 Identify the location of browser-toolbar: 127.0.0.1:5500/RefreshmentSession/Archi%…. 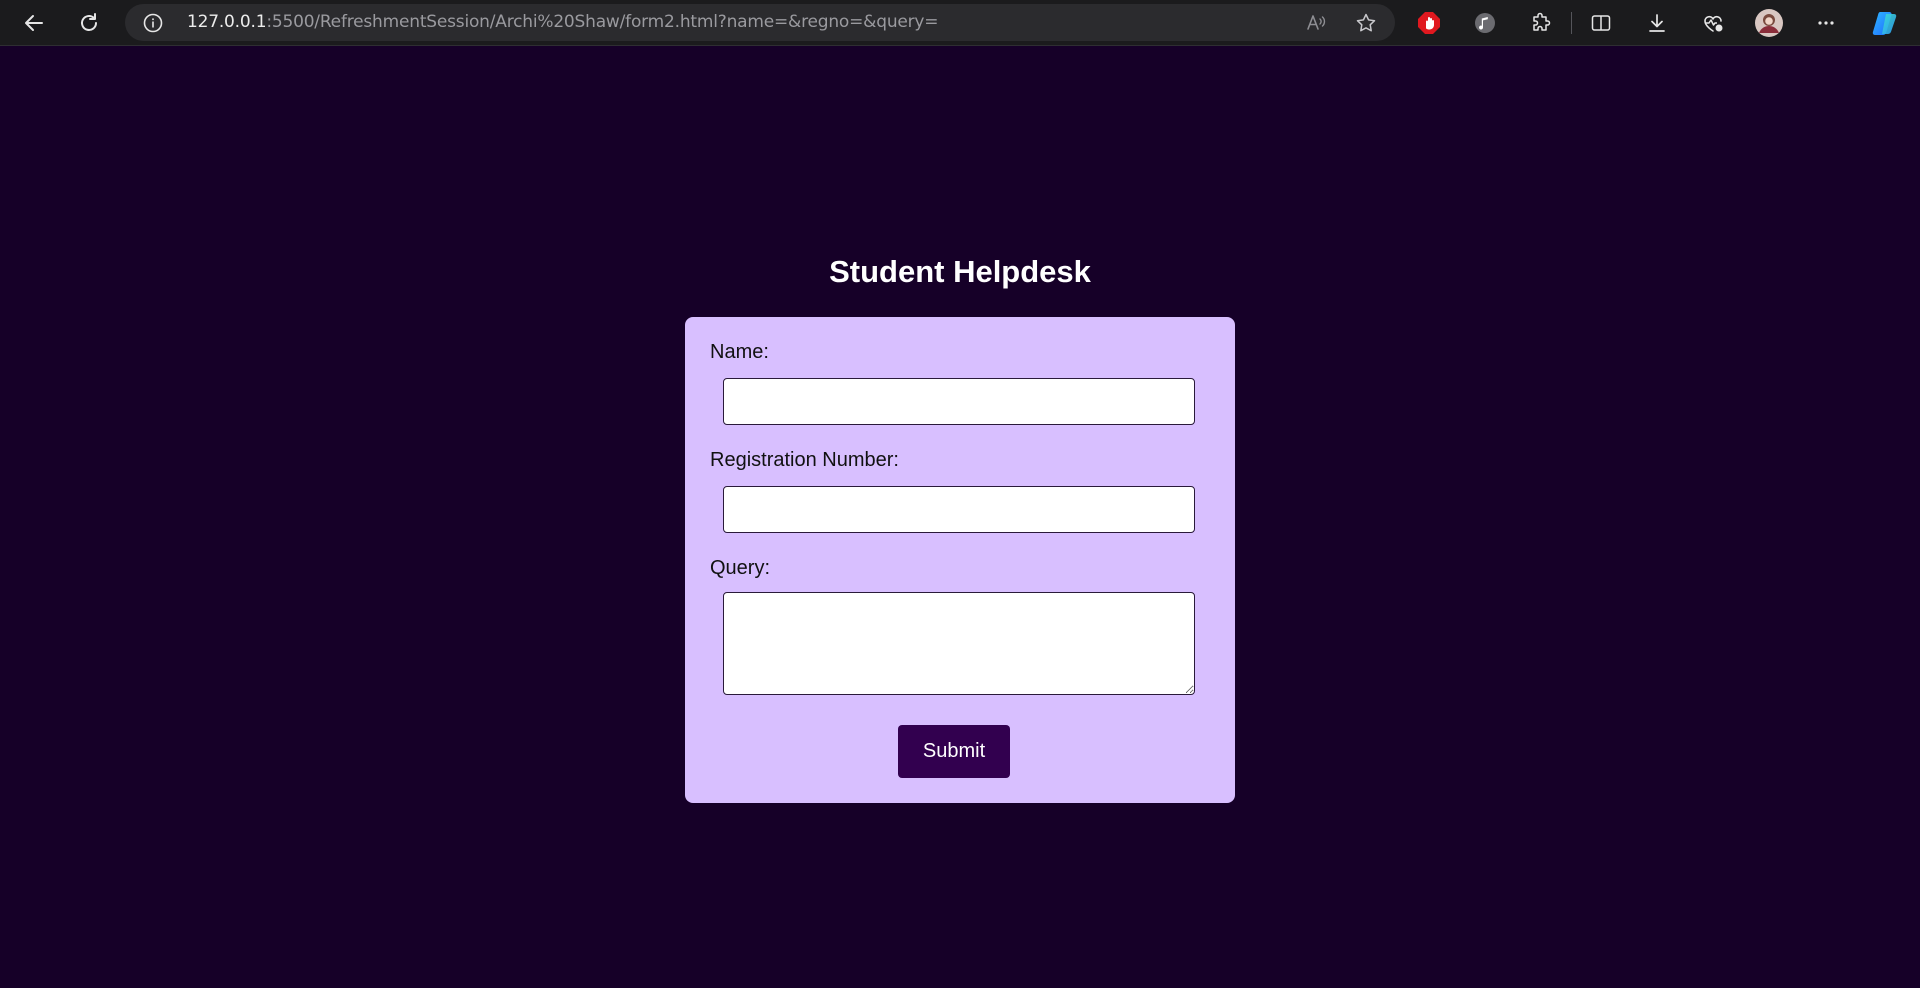
(960, 23).